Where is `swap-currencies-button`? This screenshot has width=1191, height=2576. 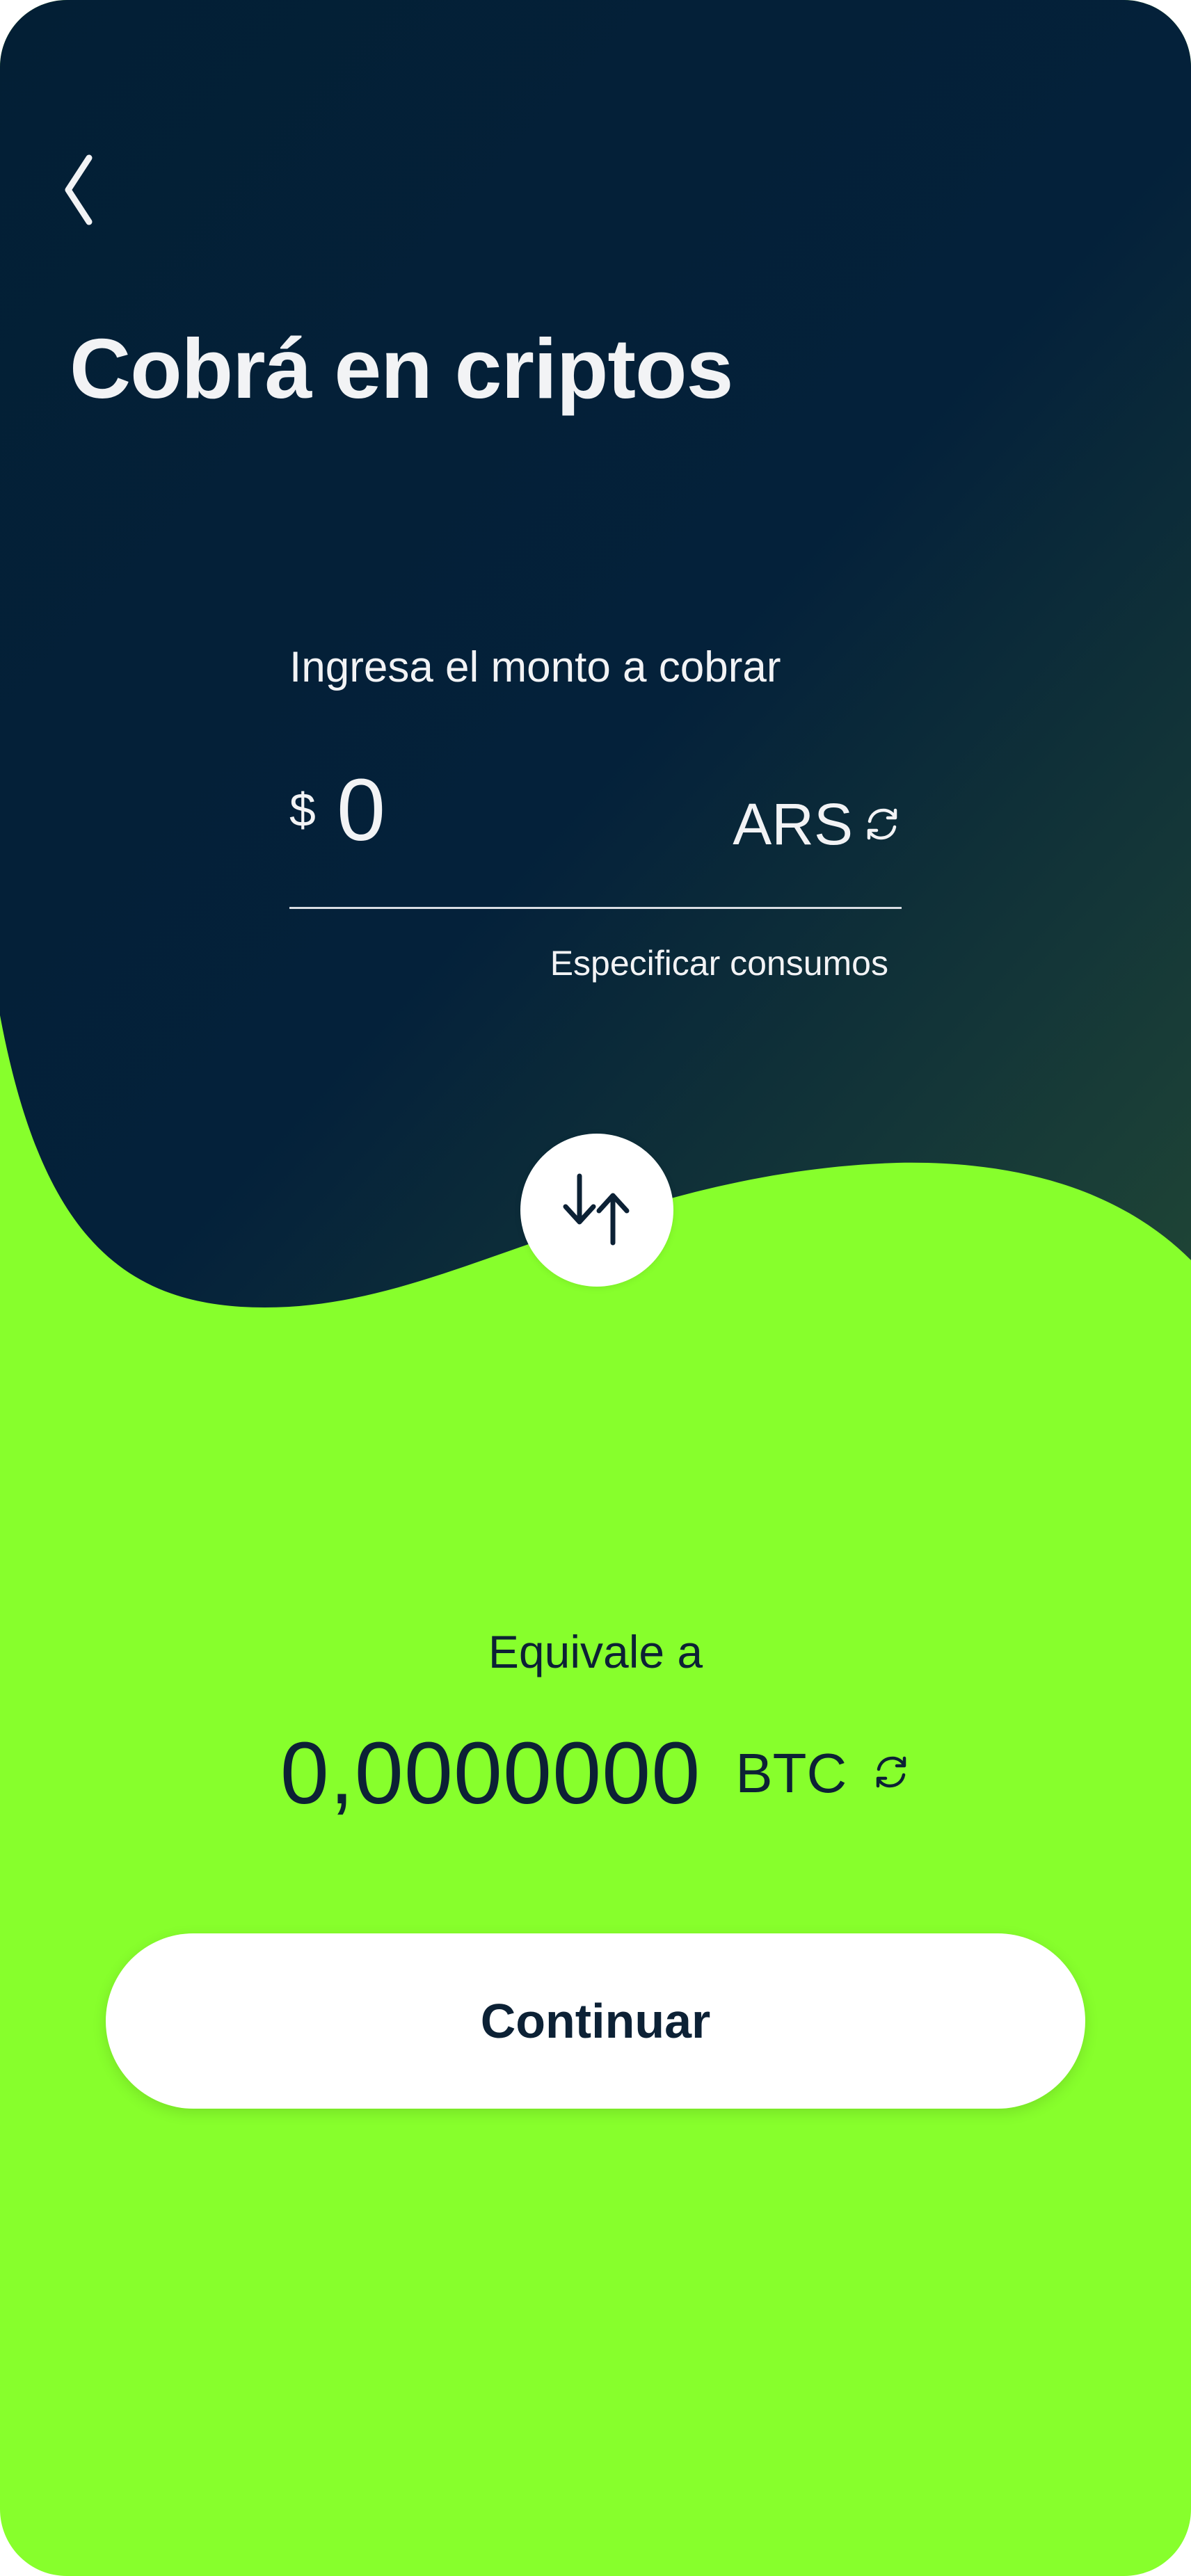 swap-currencies-button is located at coordinates (597, 1210).